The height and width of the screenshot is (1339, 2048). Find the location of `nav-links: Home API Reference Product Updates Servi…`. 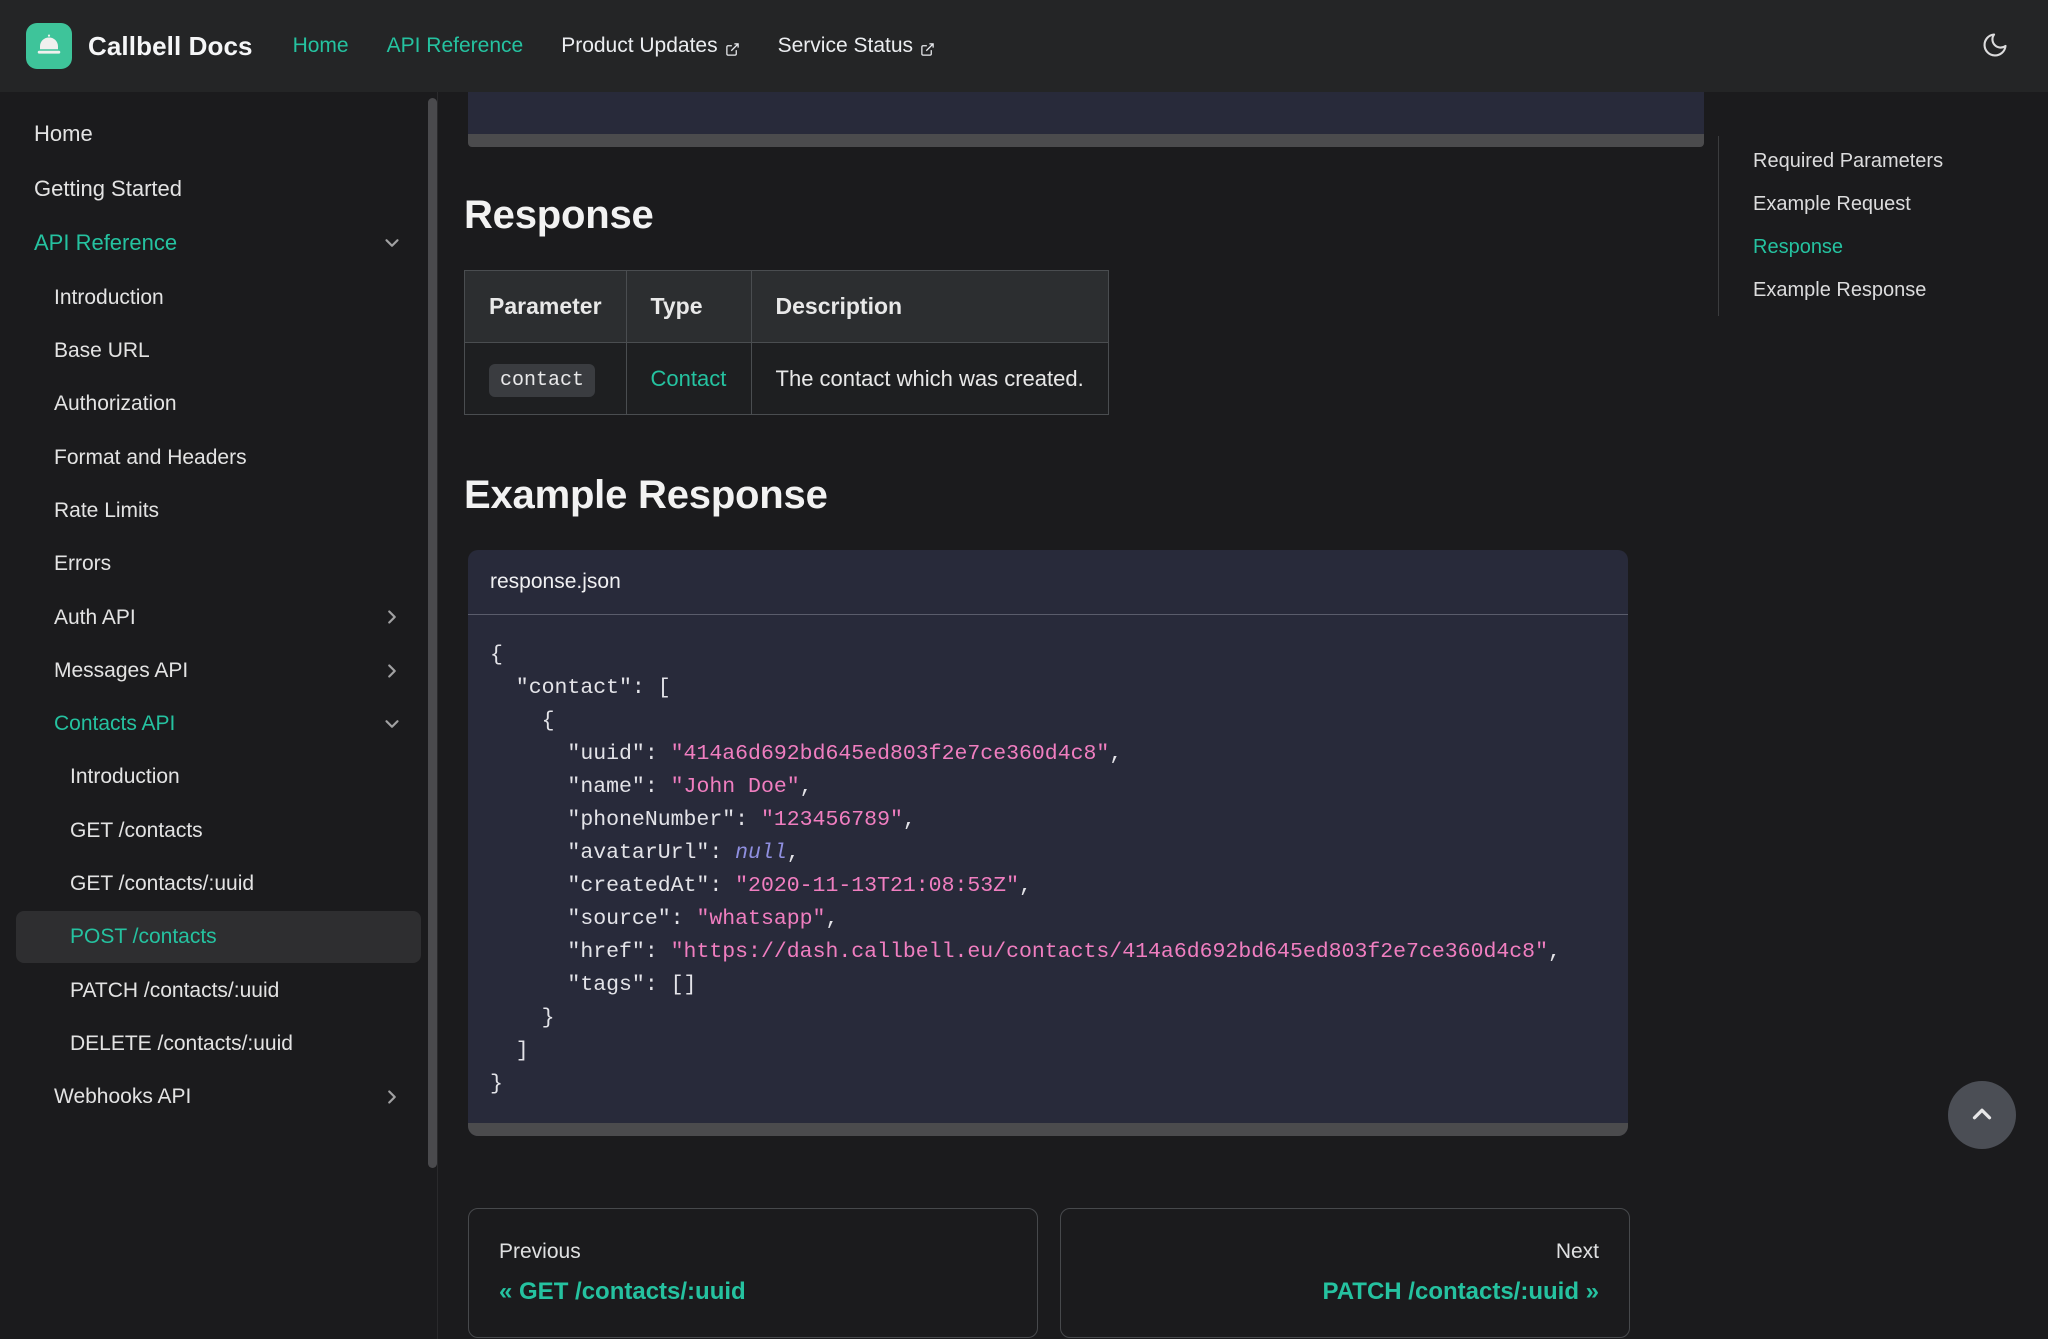

nav-links: Home API Reference Product Updates Servi… is located at coordinates (614, 46).